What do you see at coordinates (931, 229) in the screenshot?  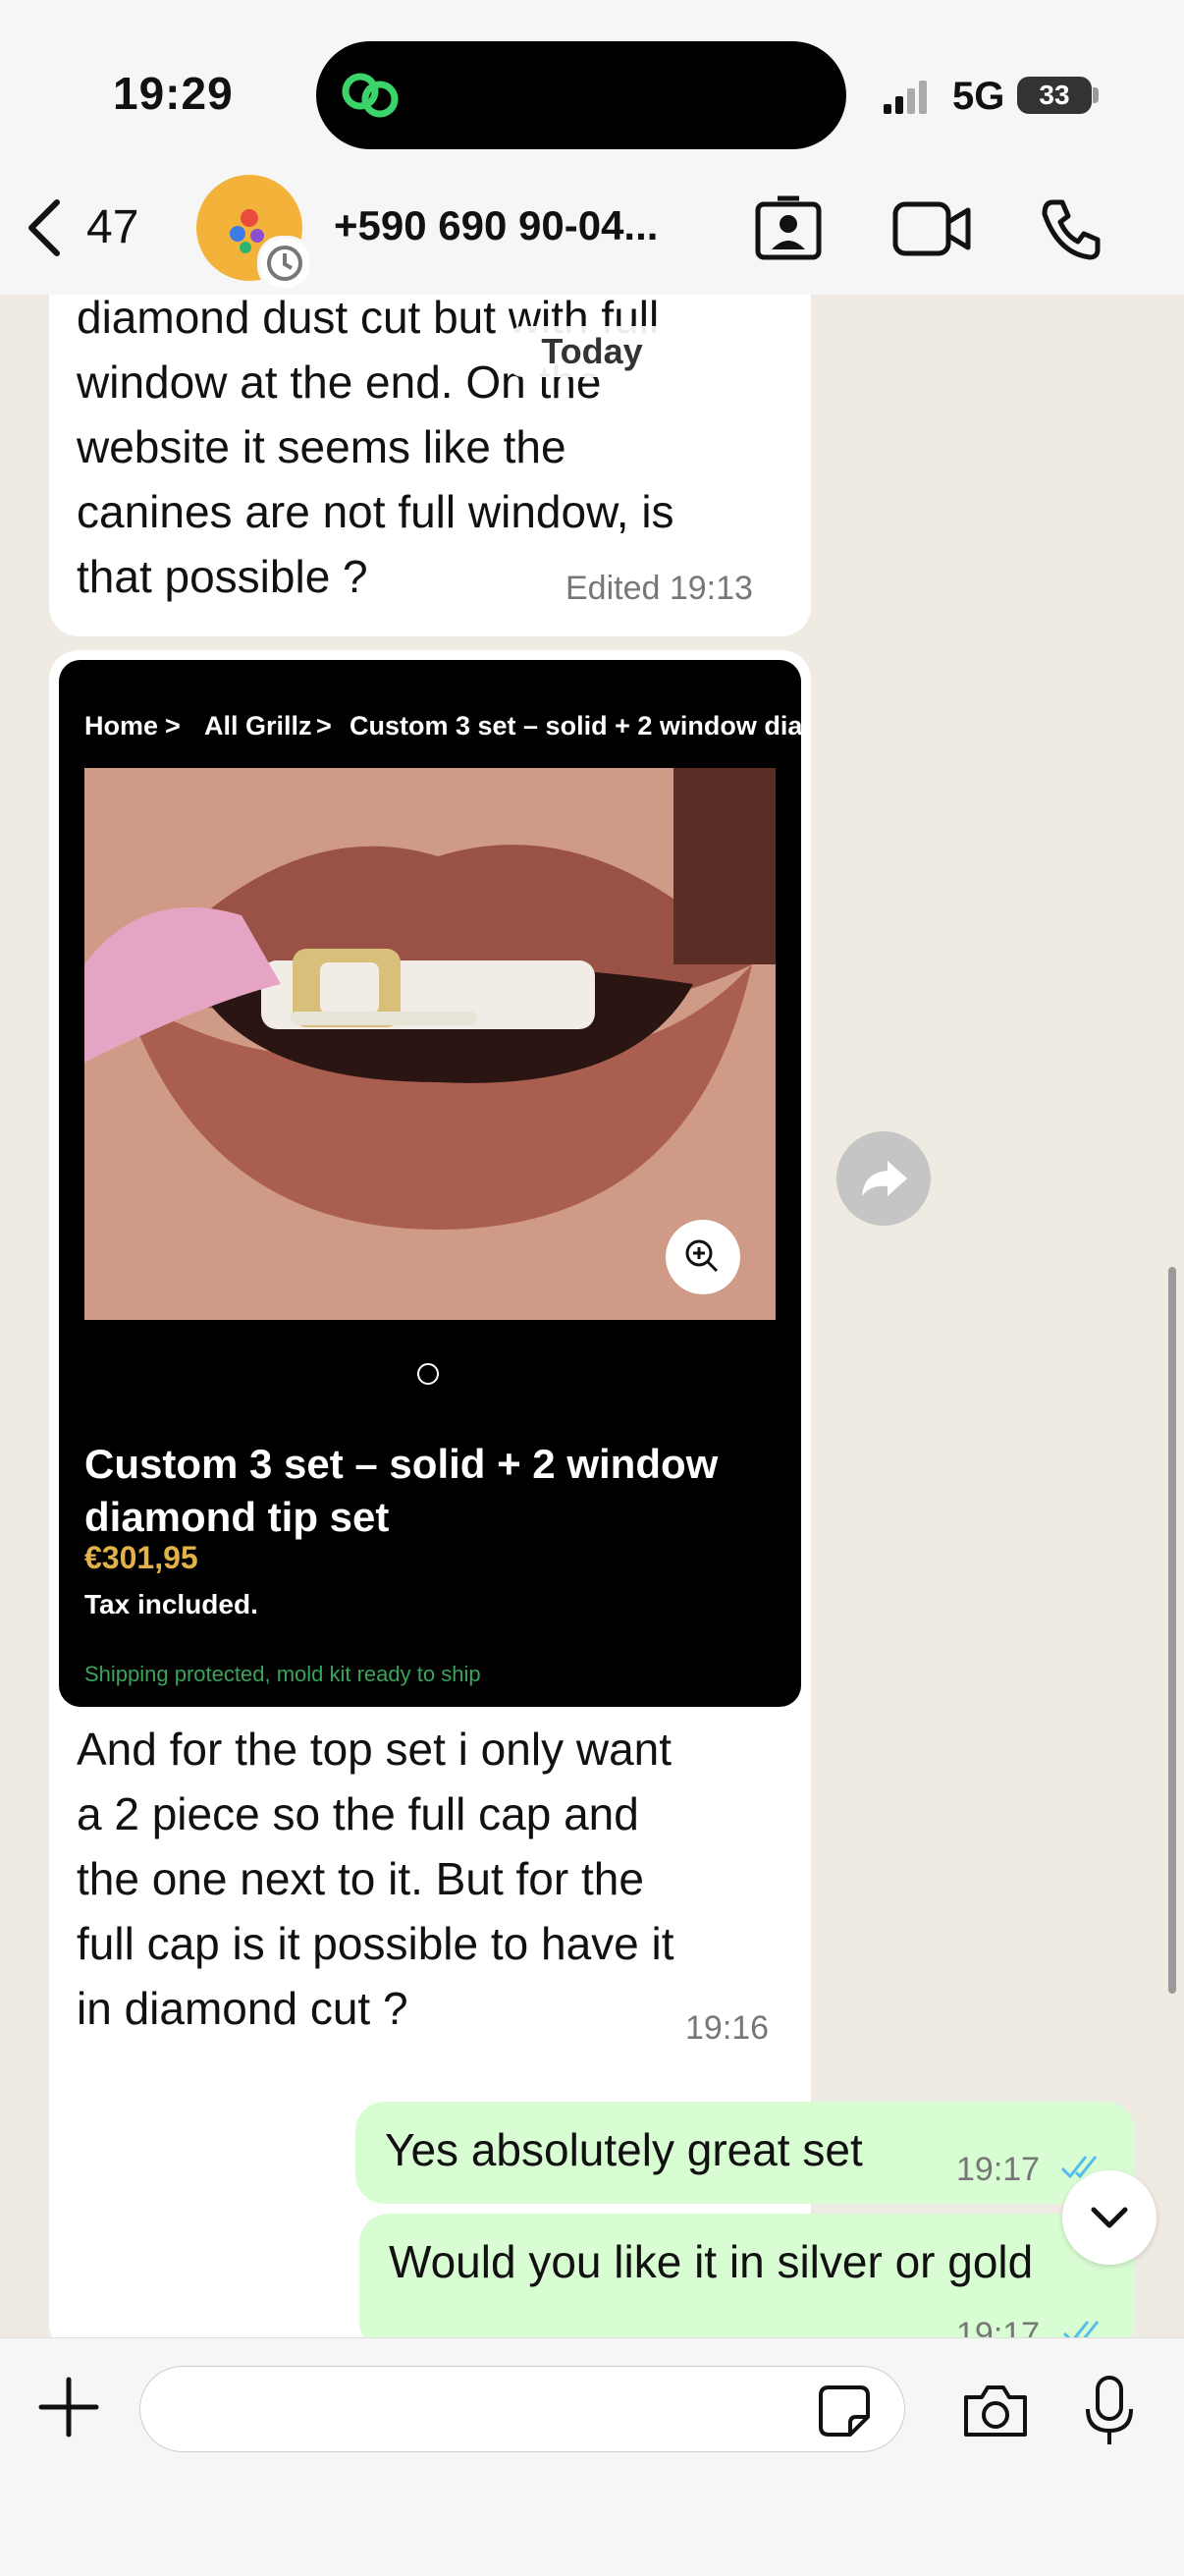 I see `video-call-icon` at bounding box center [931, 229].